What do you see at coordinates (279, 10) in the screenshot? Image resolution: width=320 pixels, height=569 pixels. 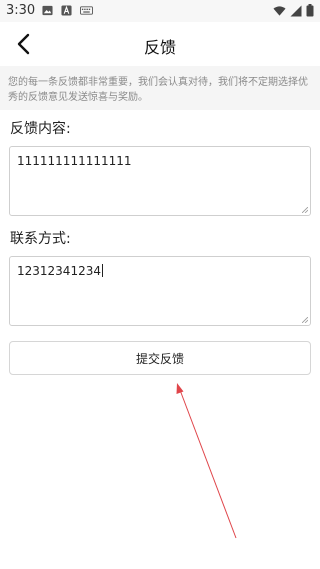 I see `wifi-icon` at bounding box center [279, 10].